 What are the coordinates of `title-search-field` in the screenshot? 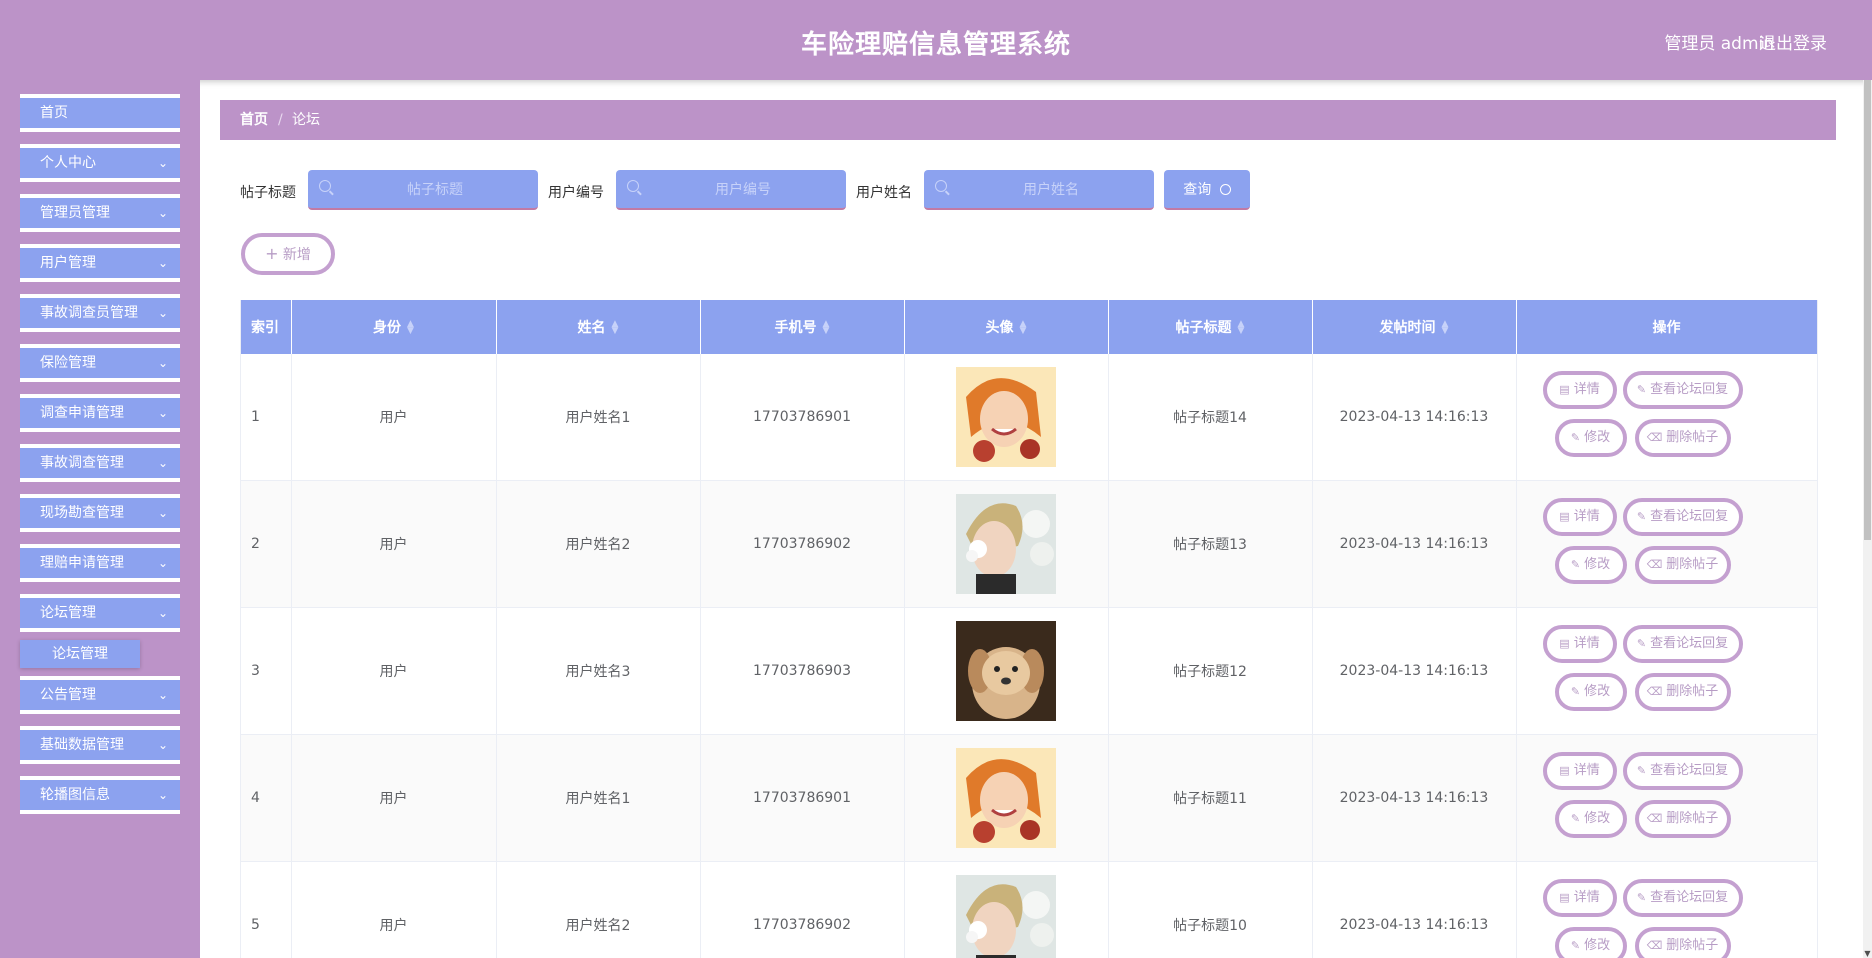 It's located at (423, 190).